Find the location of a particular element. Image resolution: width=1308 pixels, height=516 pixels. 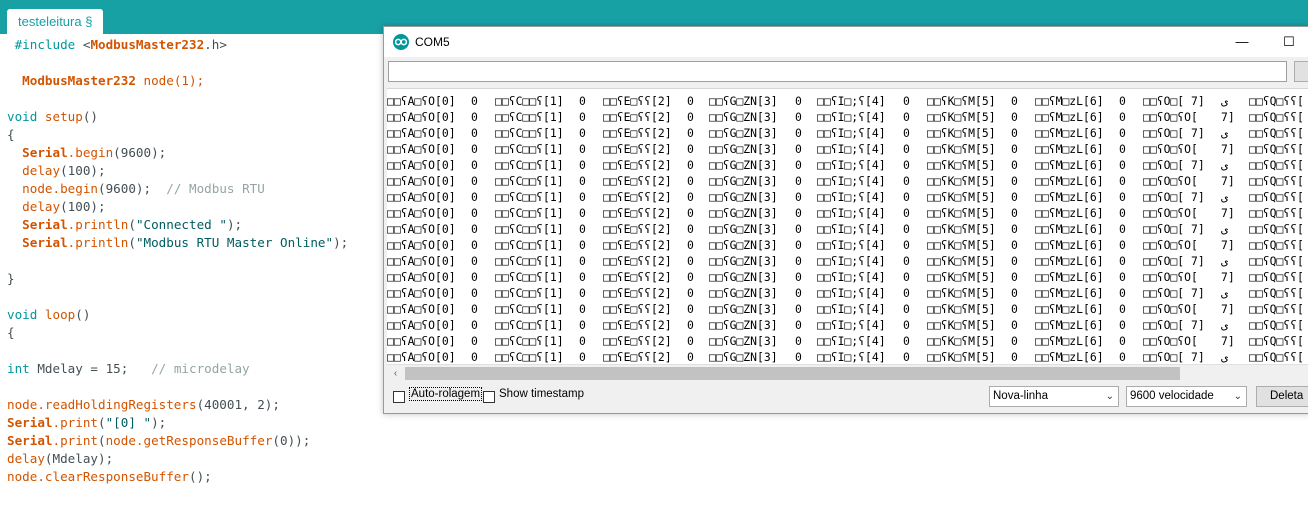

baud-rate-select: 9600 velocidade ⌄ is located at coordinates (1186, 396).